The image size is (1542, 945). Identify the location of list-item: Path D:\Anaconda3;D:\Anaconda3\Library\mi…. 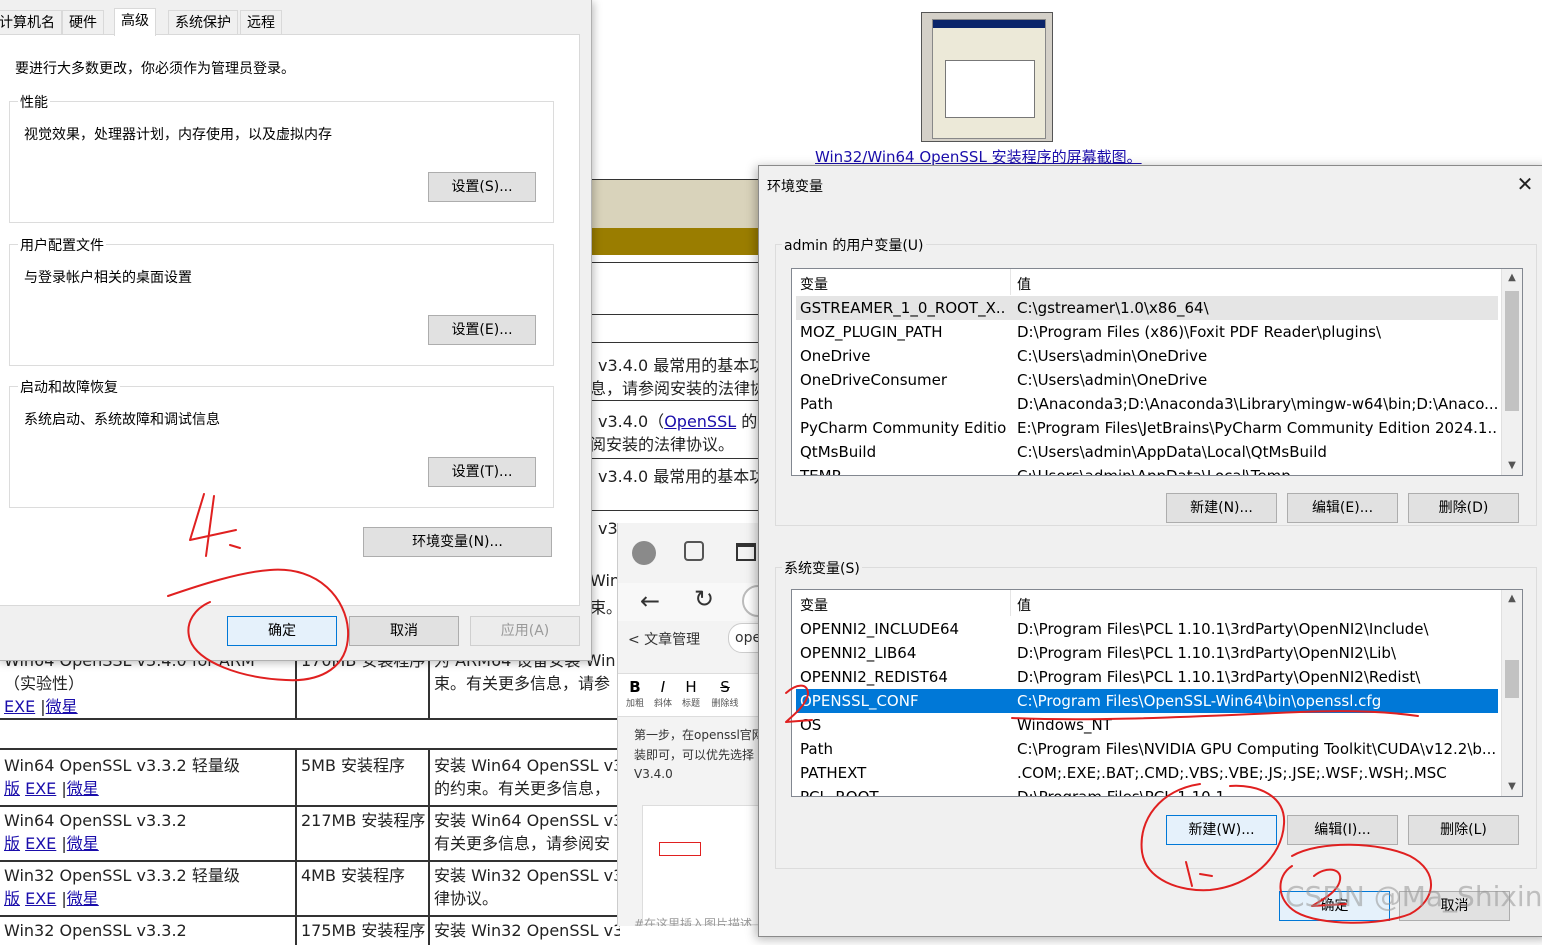
(1147, 404).